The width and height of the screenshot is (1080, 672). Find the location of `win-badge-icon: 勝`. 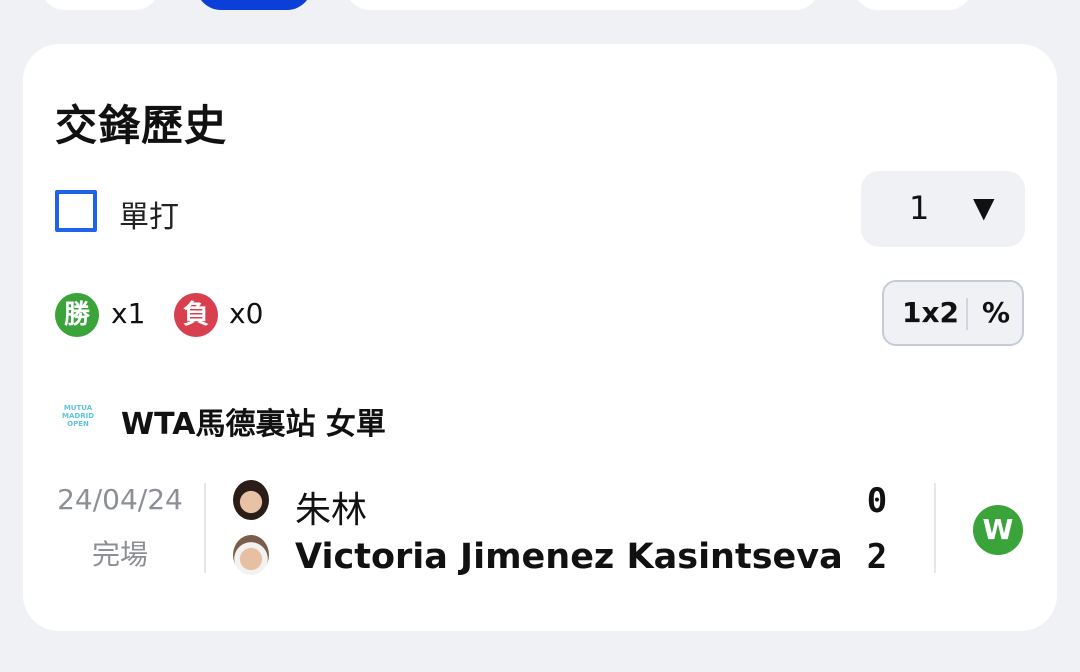

win-badge-icon: 勝 is located at coordinates (77, 315).